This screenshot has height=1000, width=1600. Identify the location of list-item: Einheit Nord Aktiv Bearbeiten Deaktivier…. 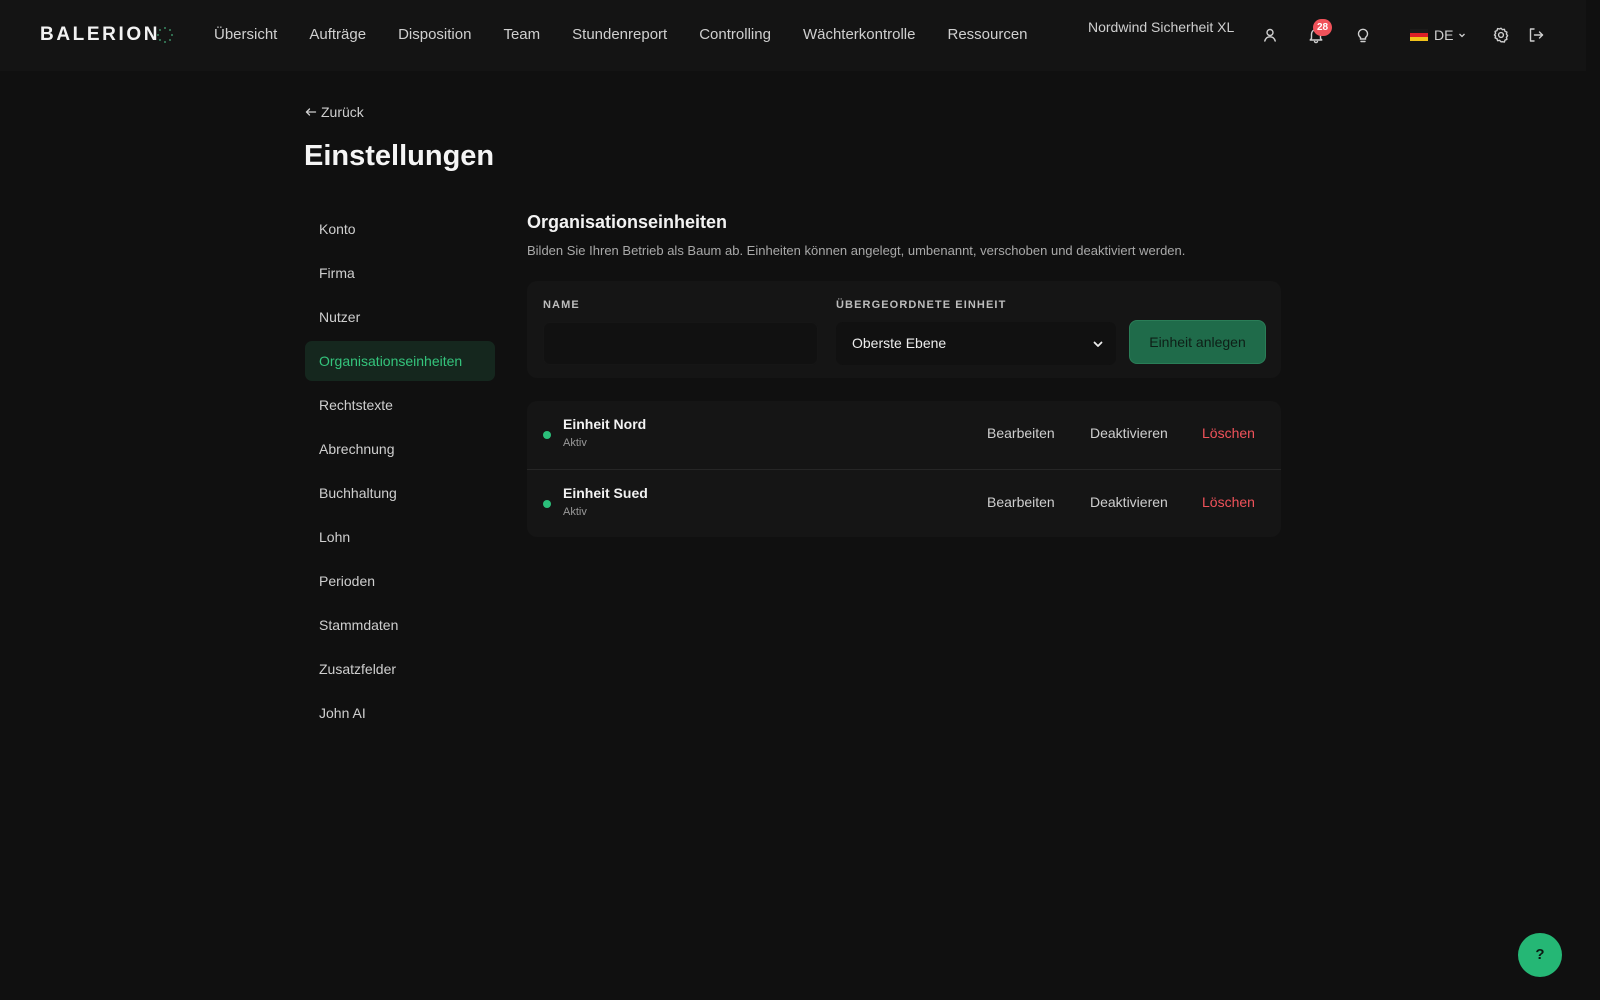
(904, 435).